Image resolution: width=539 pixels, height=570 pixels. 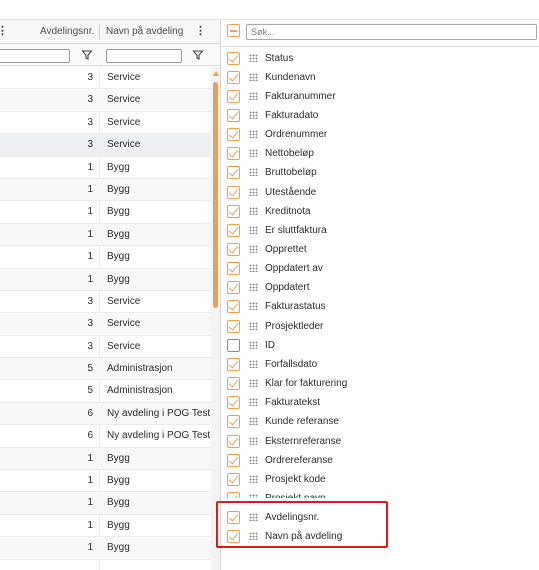 What do you see at coordinates (380, 306) in the screenshot?
I see `column-option: Fakturastatus` at bounding box center [380, 306].